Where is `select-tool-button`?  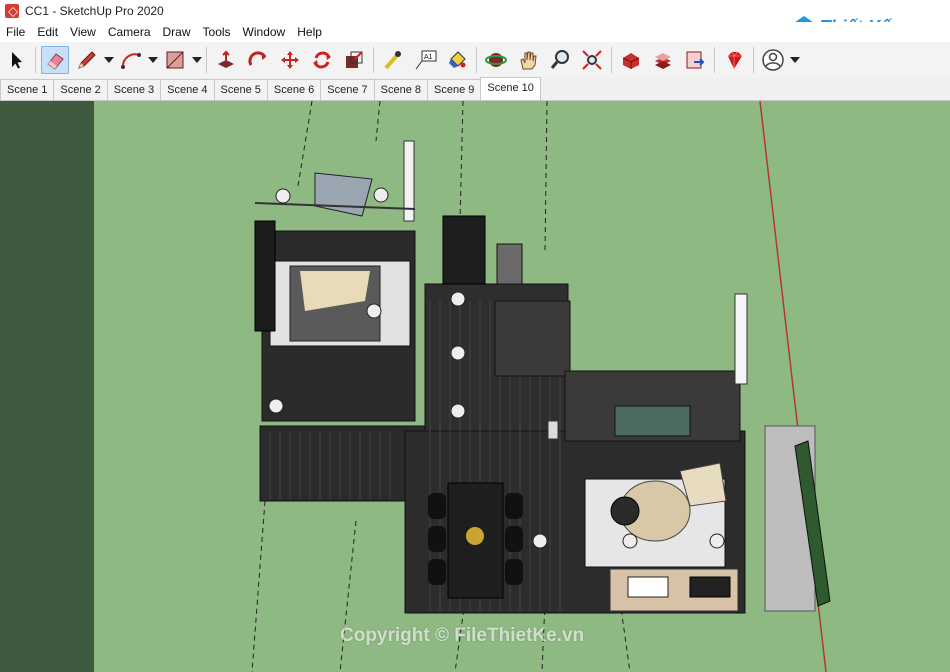
select-tool-button is located at coordinates (16, 60).